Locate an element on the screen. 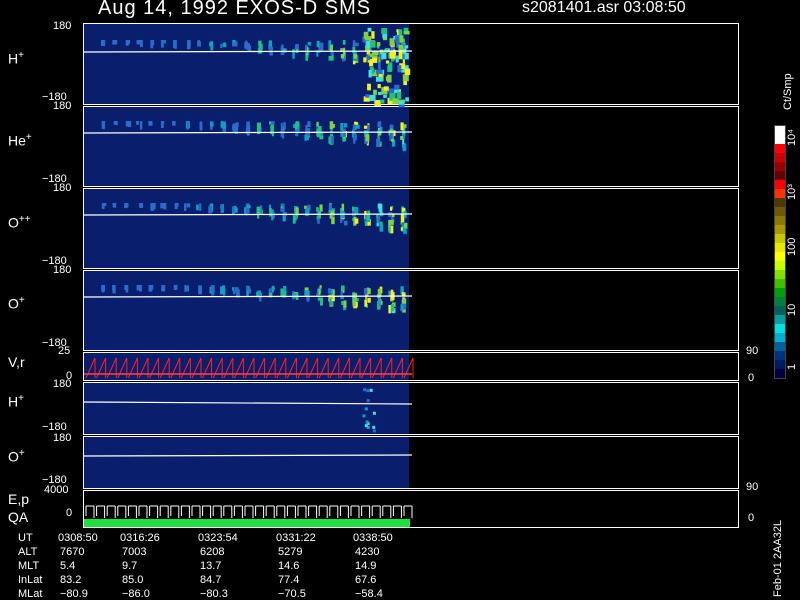 This screenshot has height=600, width=800. panel-label-h-plus-lower: H+ is located at coordinates (16, 401).